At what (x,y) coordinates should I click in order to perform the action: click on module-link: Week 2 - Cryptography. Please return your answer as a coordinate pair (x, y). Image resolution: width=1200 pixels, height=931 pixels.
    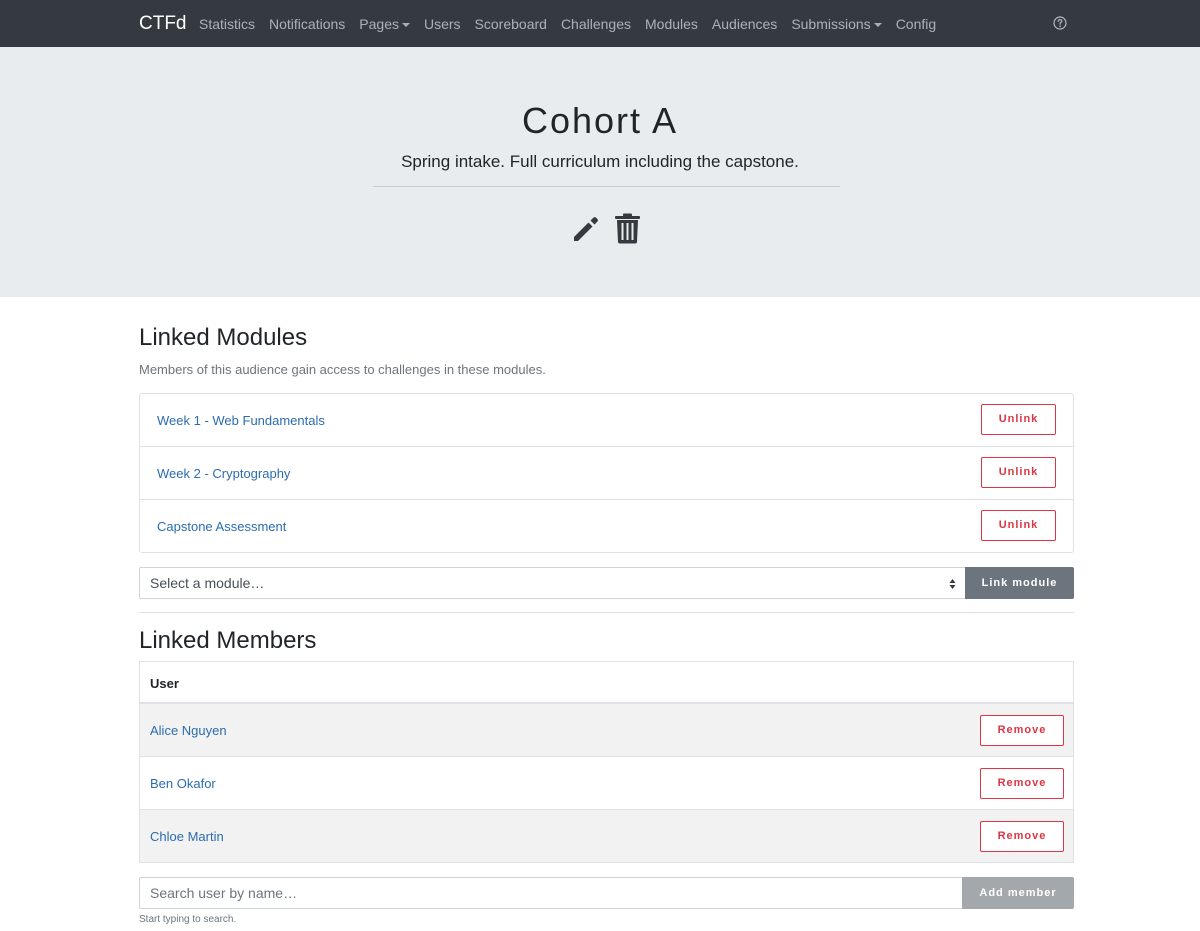
    Looking at the image, I should click on (223, 473).